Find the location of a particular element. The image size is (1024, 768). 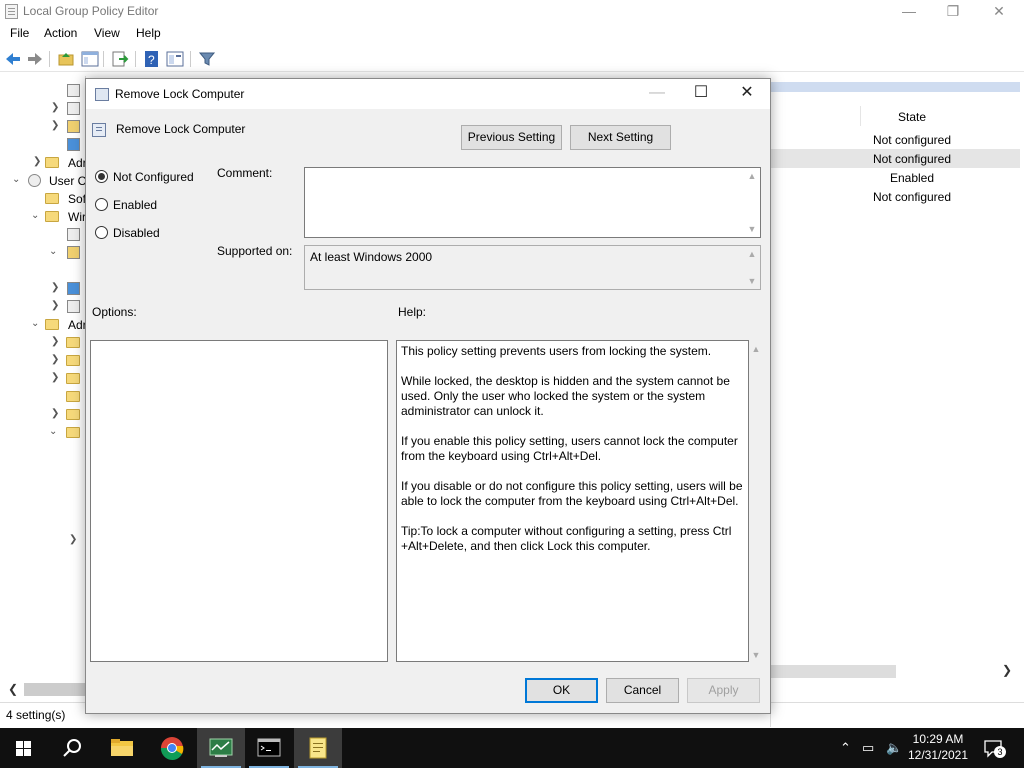

terminal-icon is located at coordinates (269, 747).